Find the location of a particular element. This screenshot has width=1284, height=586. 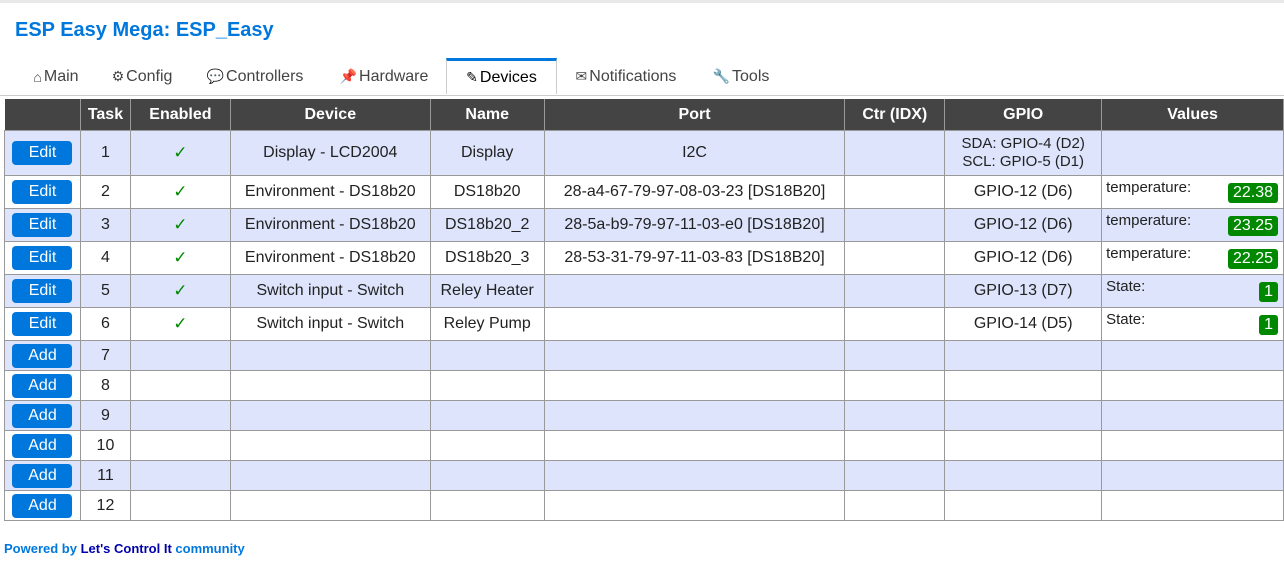

value-badge: 22.38 is located at coordinates (1252, 193).